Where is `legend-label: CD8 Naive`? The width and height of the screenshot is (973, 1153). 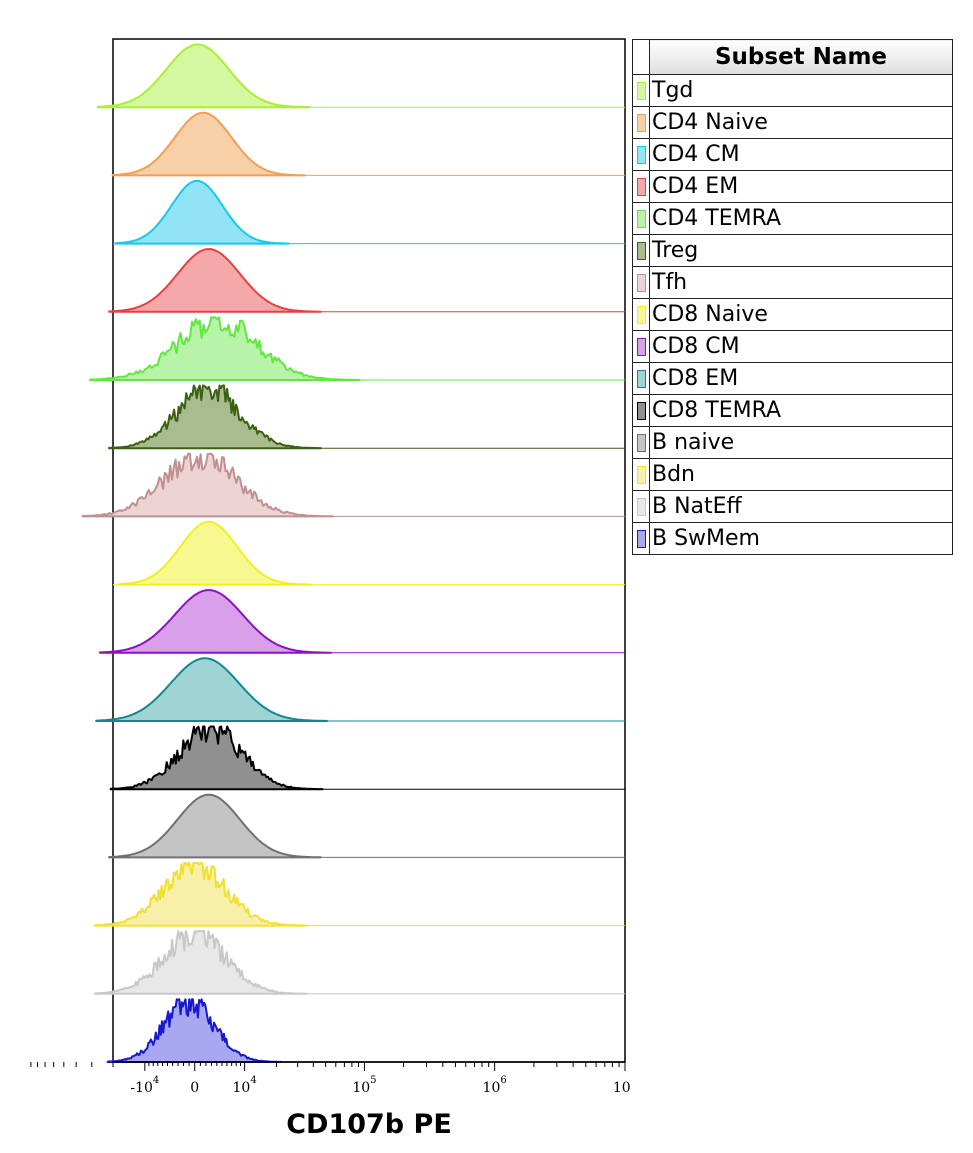
legend-label: CD8 Naive is located at coordinates (801, 314).